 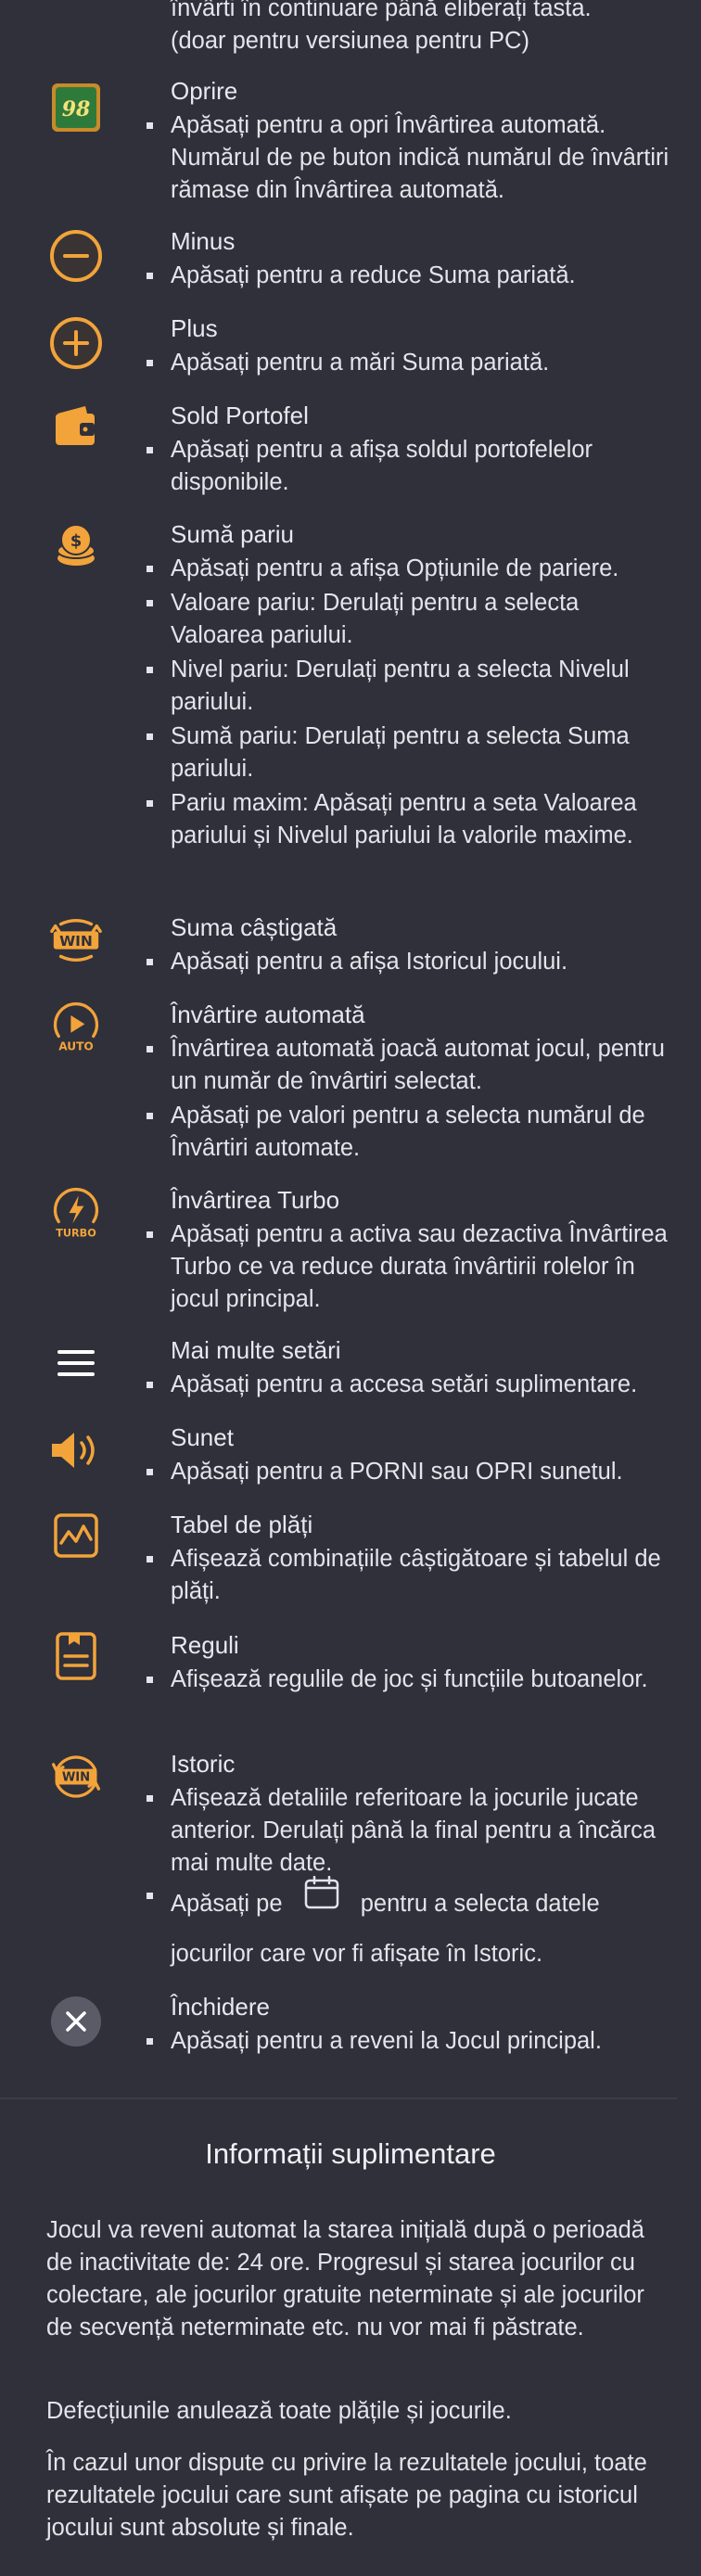 What do you see at coordinates (203, 1764) in the screenshot?
I see `item-title: Istoric` at bounding box center [203, 1764].